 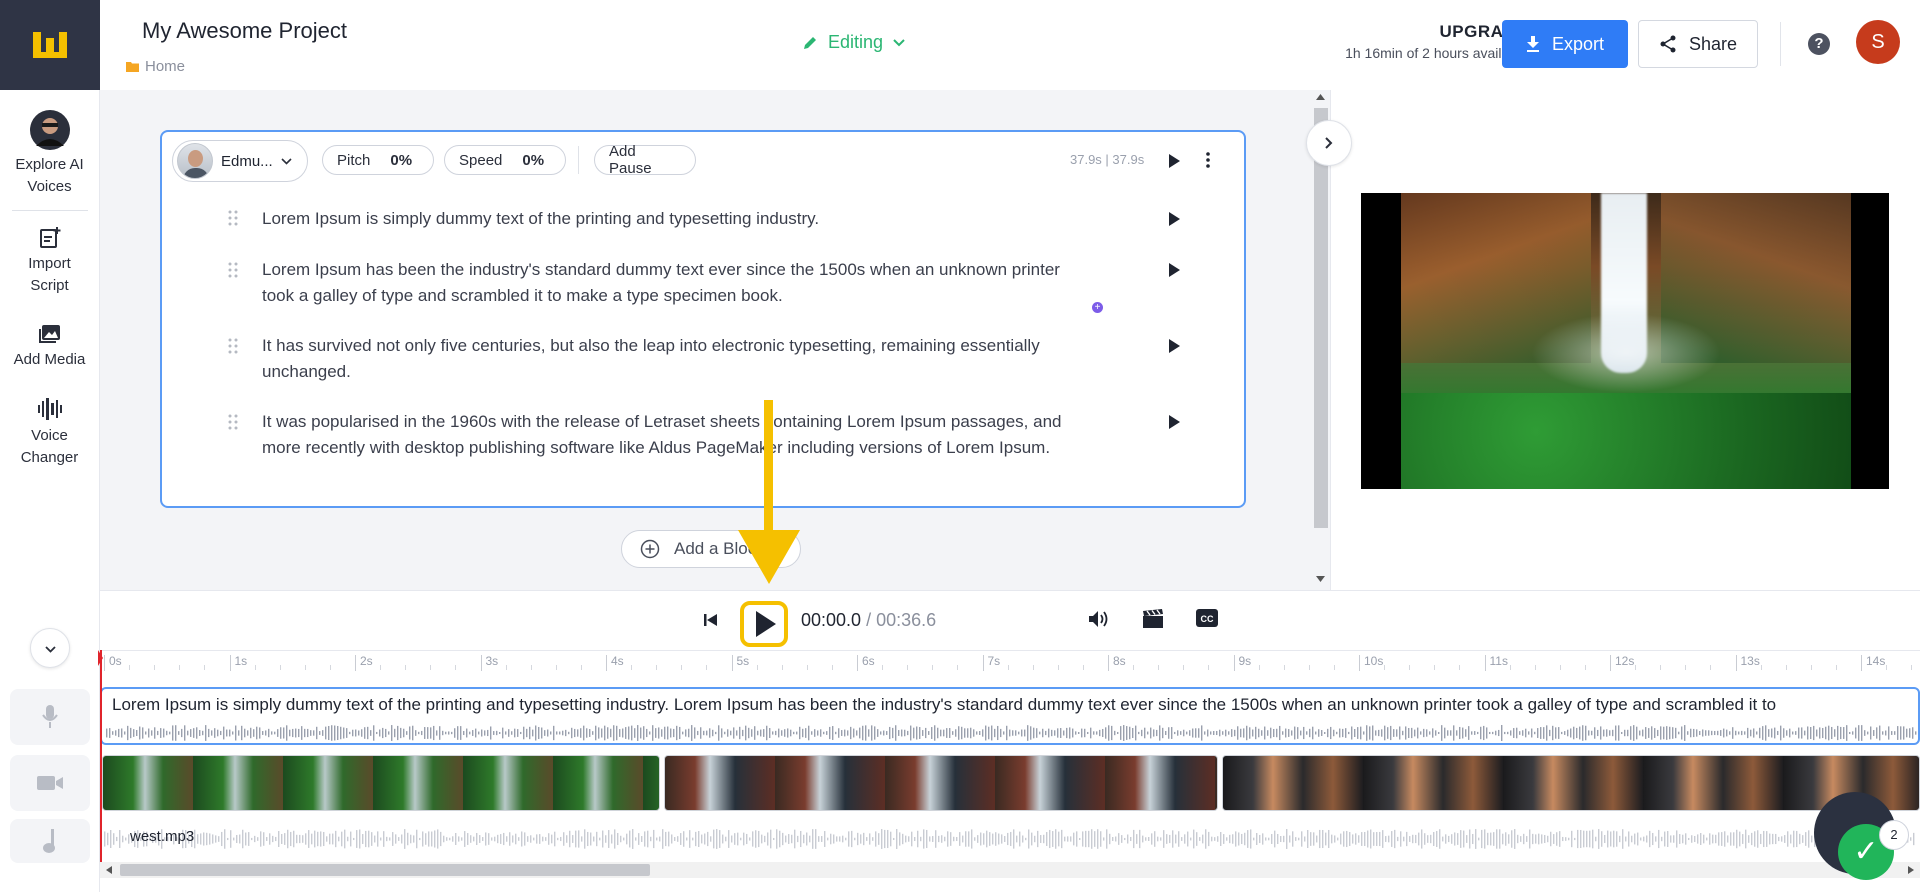 I want to click on ruler-tick-label: 3s, so click(x=489, y=663).